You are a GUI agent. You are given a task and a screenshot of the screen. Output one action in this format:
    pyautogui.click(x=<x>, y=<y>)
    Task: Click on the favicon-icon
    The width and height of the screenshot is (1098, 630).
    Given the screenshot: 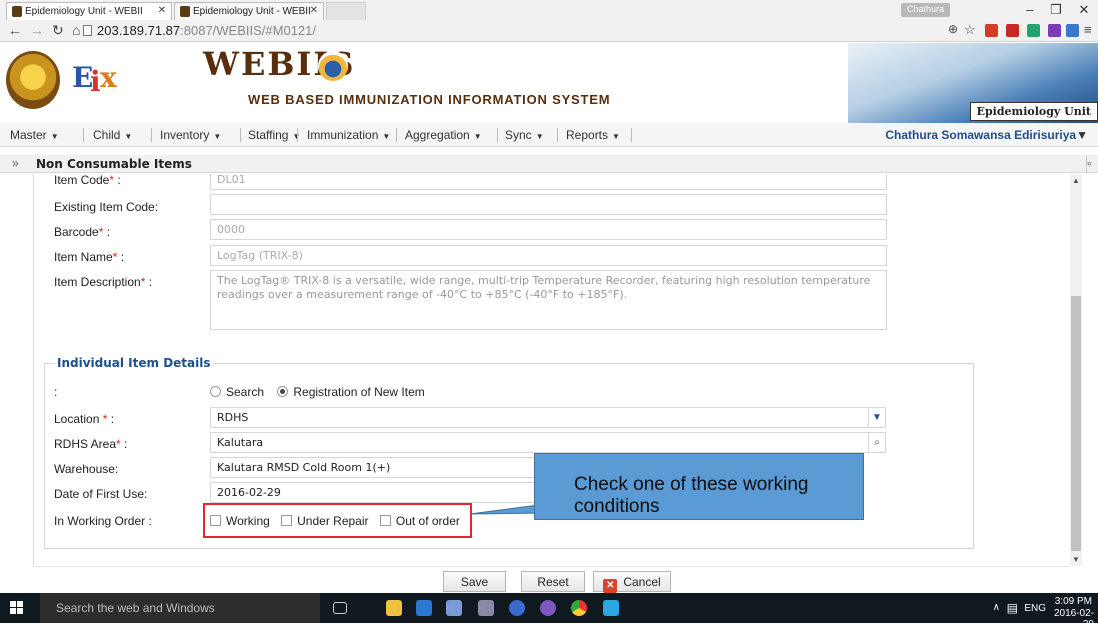 What is the action you would take?
    pyautogui.click(x=17, y=11)
    